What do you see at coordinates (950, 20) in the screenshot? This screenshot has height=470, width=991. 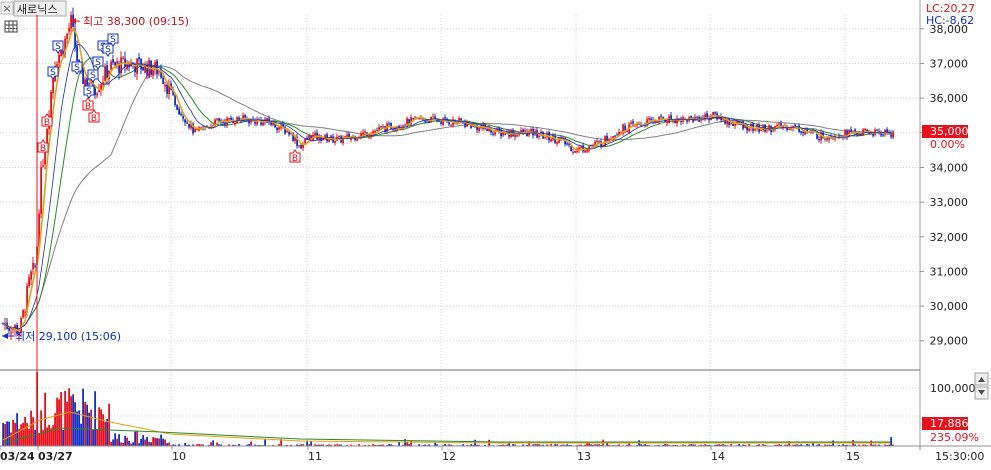 I see `hc-indicator: HC:-8,62` at bounding box center [950, 20].